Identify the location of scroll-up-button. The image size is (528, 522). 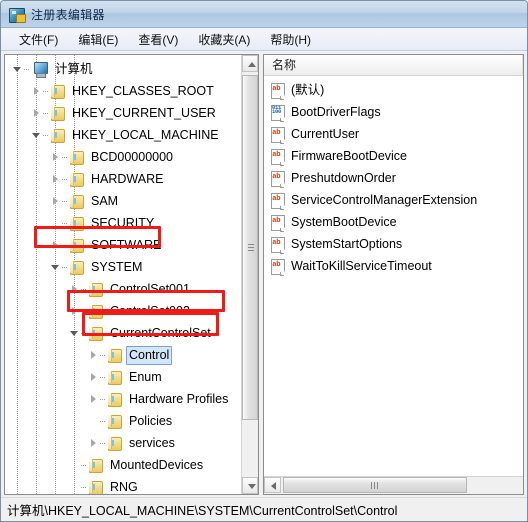
(250, 63).